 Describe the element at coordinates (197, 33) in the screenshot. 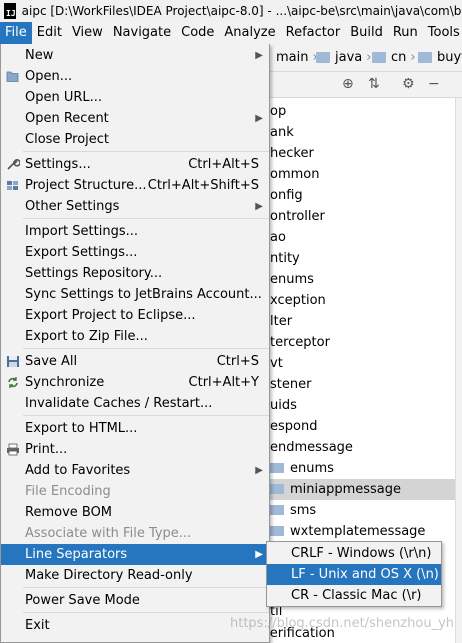

I see `menu-code: Code` at that location.